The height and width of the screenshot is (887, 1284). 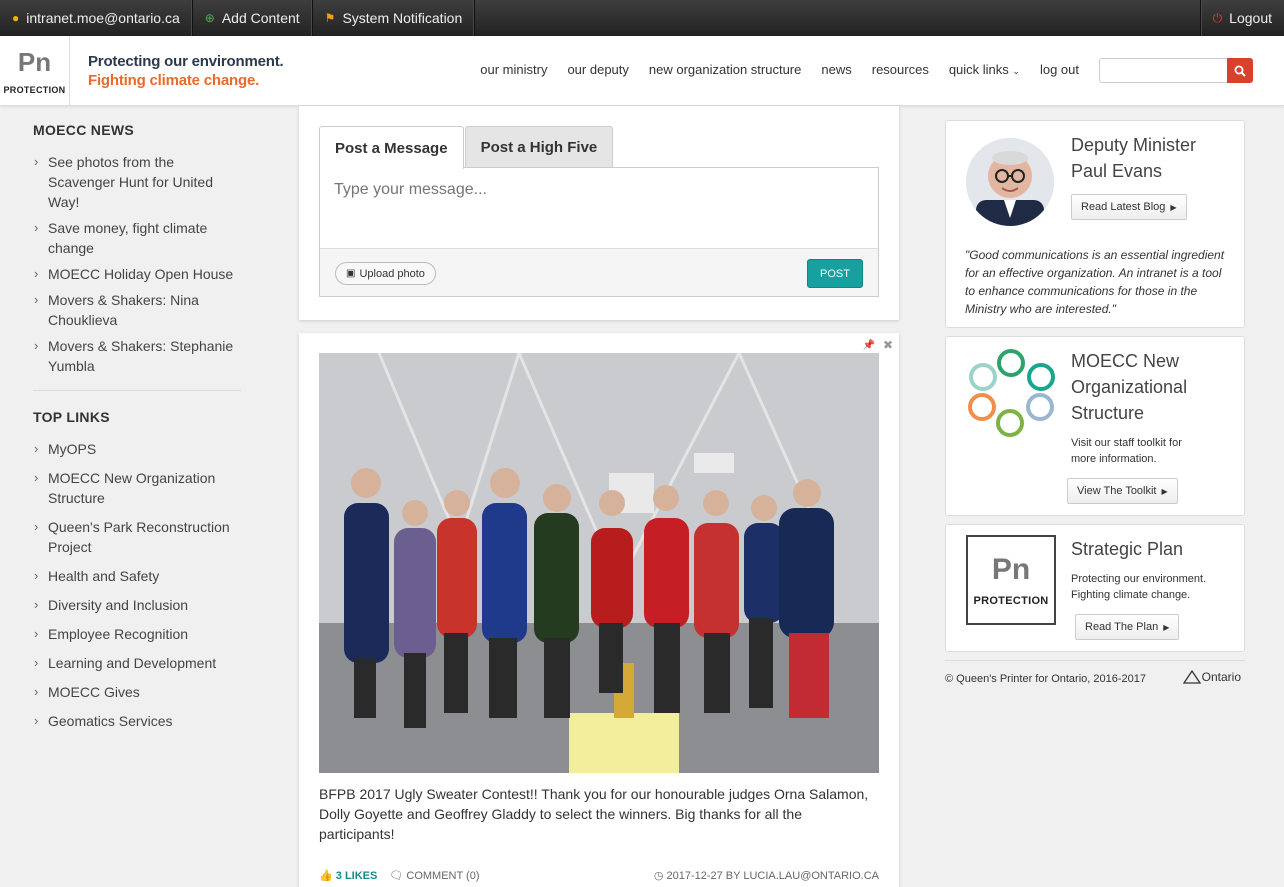 What do you see at coordinates (391, 147) in the screenshot?
I see `tab-post-message: Post a Message` at bounding box center [391, 147].